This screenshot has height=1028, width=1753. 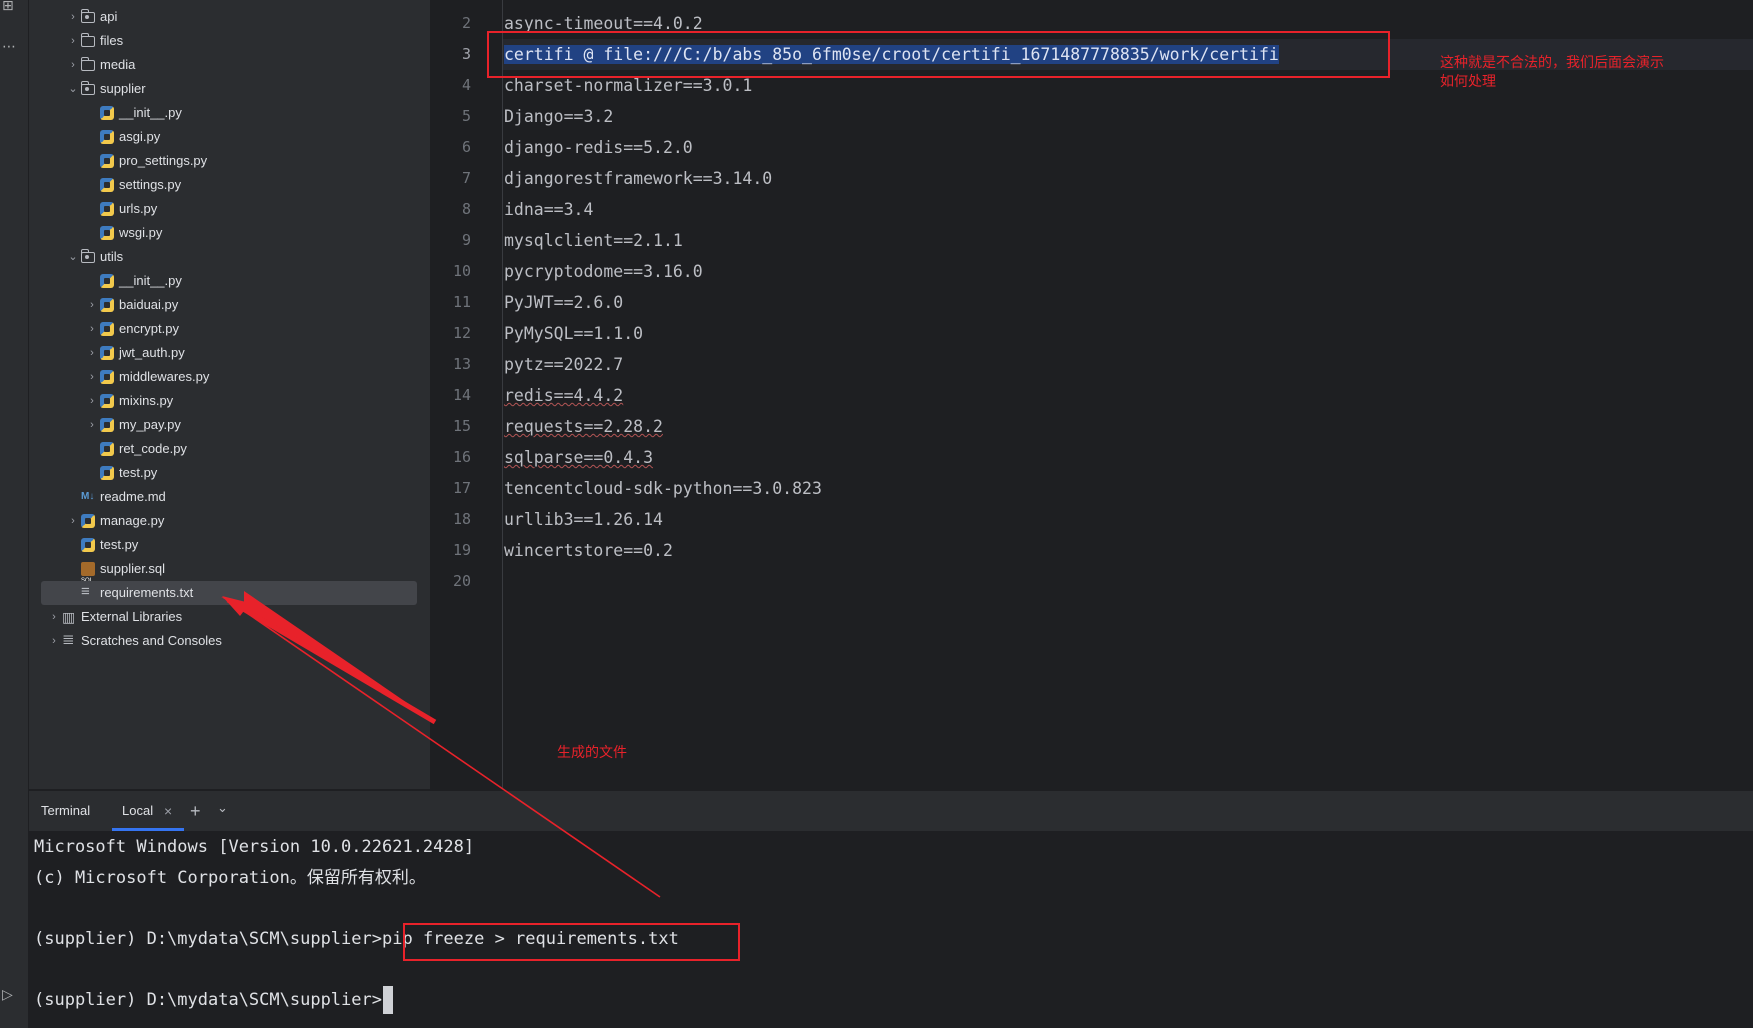 I want to click on tree-item: › encrypt.py, so click(x=229, y=329).